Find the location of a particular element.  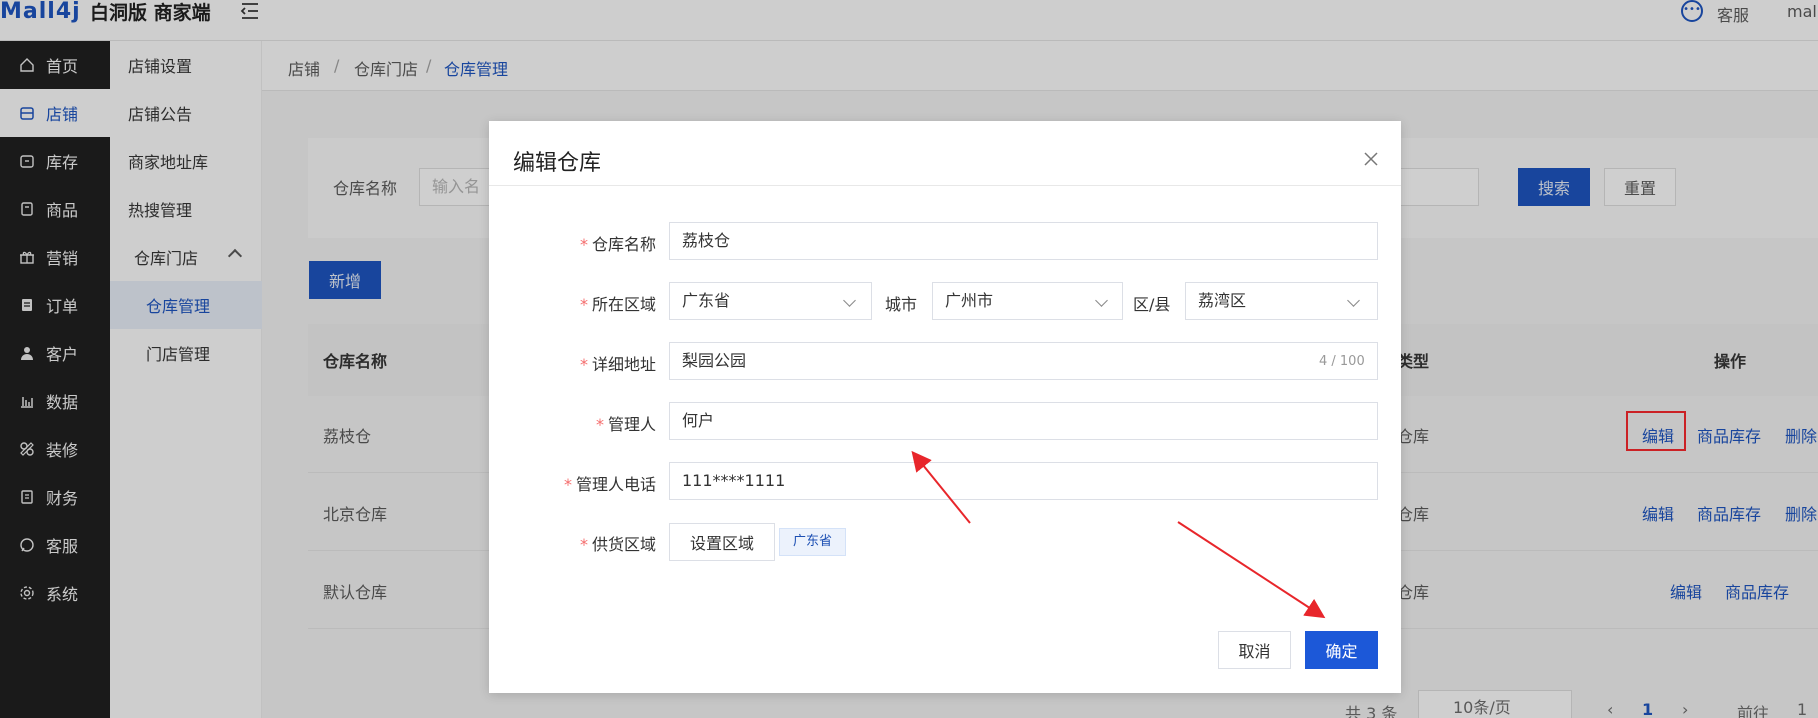

city-select: 广州市 is located at coordinates (1027, 301).